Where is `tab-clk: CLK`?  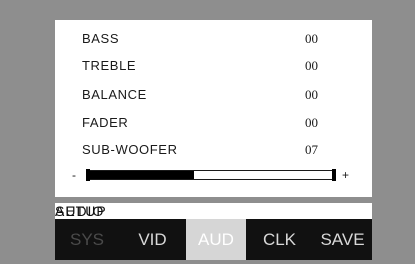 tab-clk: CLK is located at coordinates (279, 239).